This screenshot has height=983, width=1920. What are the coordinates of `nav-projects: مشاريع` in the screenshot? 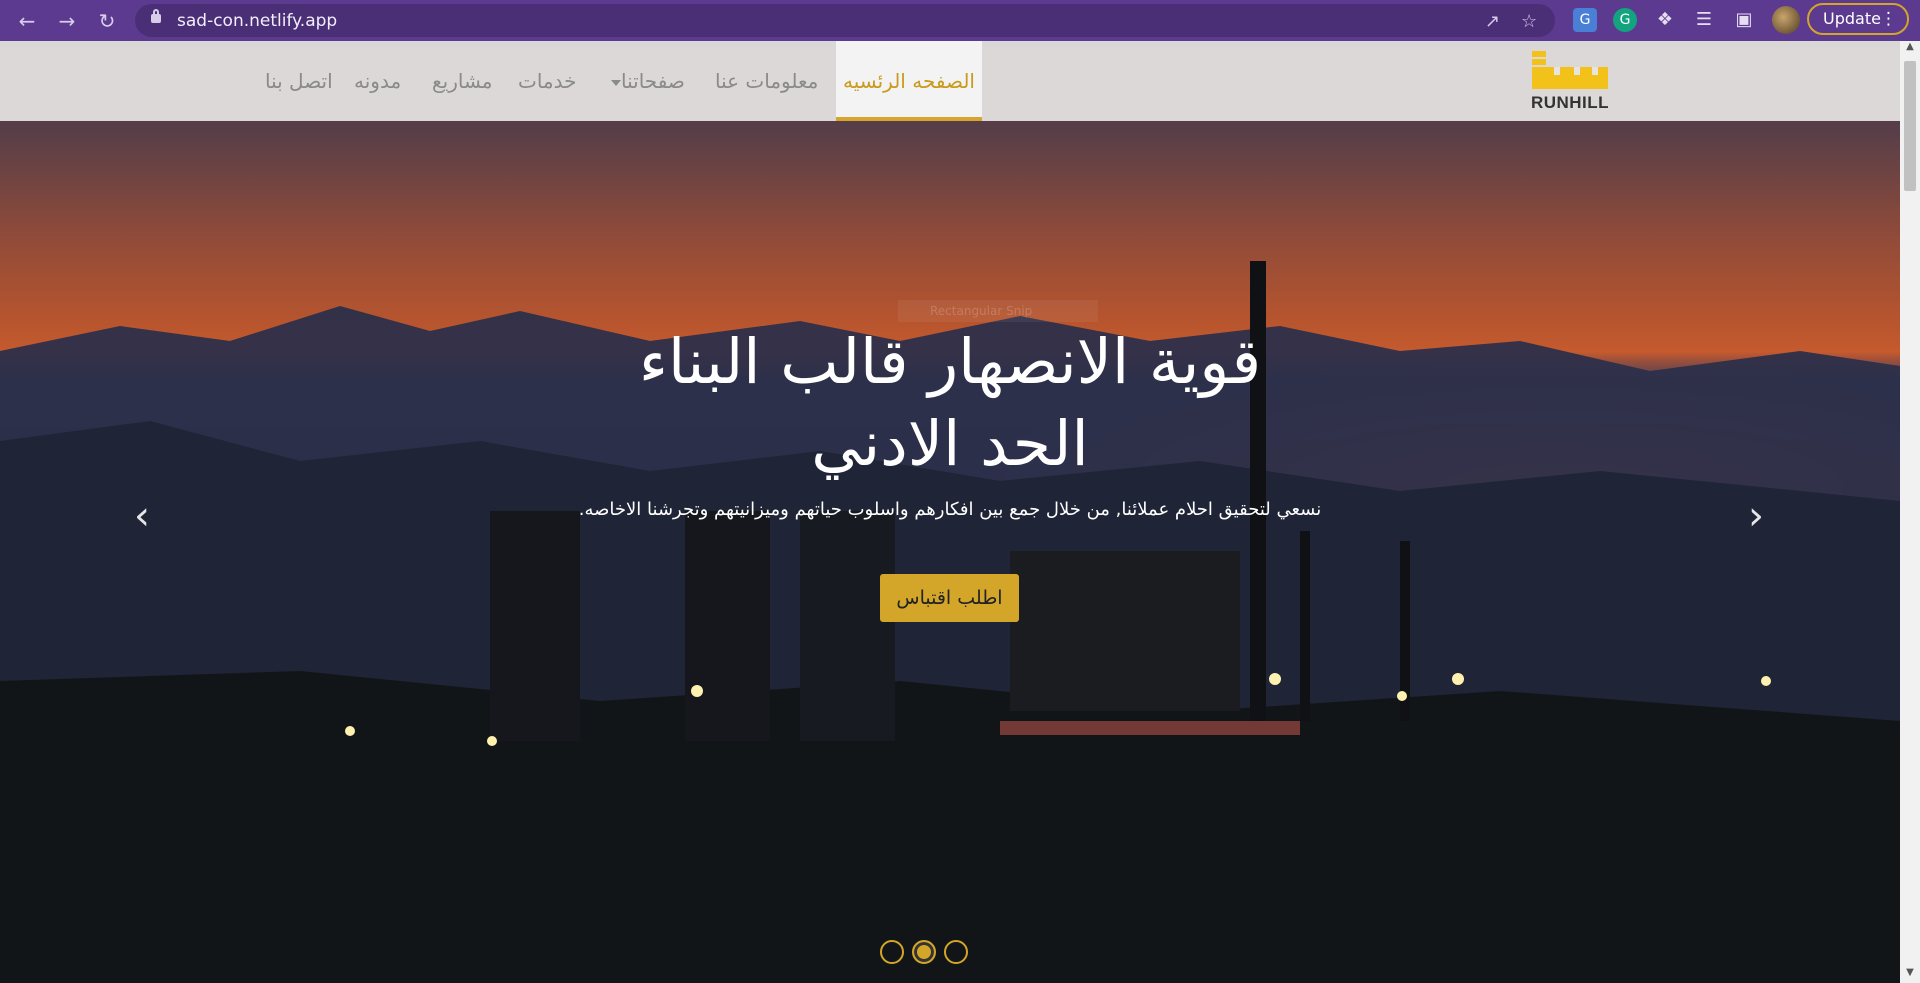 It's located at (462, 81).